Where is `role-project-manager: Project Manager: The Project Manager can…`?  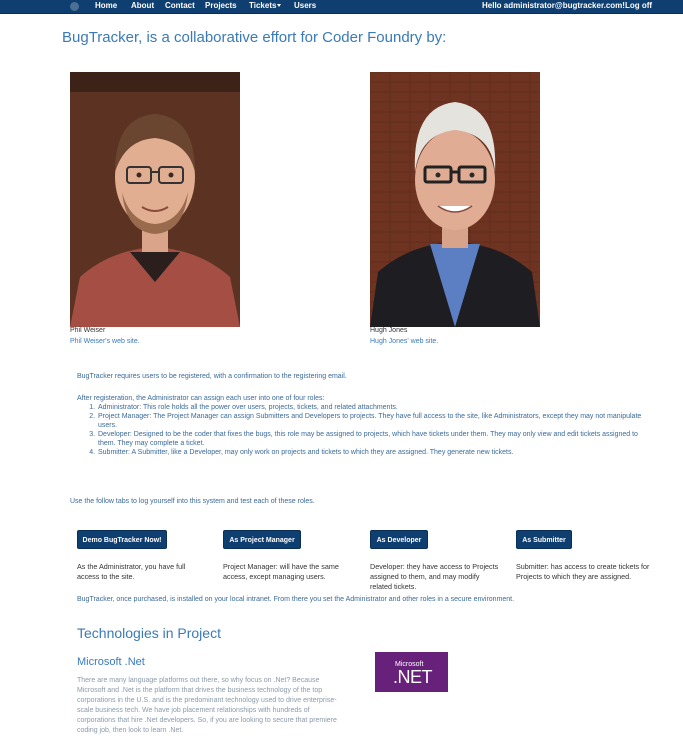
role-project-manager: Project Manager: The Project Manager can… is located at coordinates (375, 421).